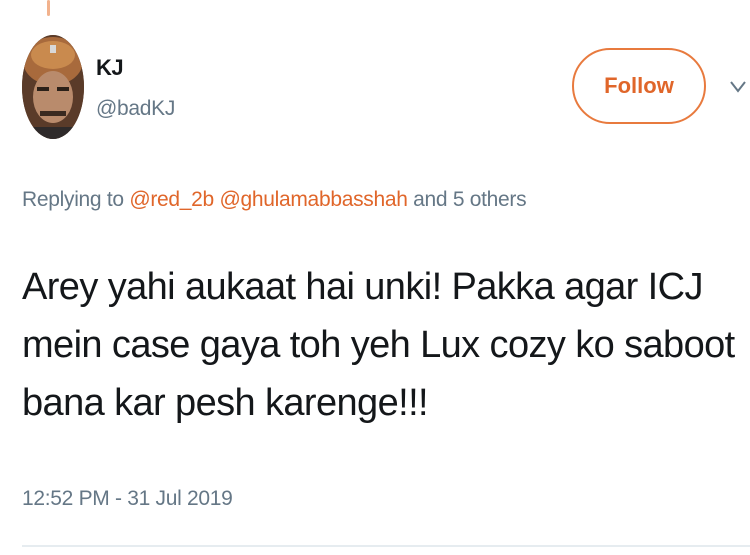  Describe the element at coordinates (171, 199) in the screenshot. I see `mention-link: @red_2b` at that location.